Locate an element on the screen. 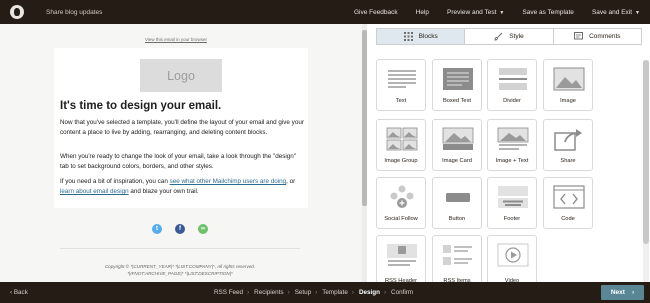  step-confirm: Confirm is located at coordinates (402, 292).